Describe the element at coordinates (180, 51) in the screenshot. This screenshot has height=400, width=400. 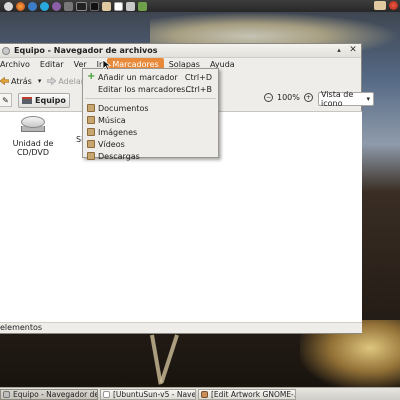
I see `title-bar: Equipo - Navegador de archivos ▴ ✕` at that location.